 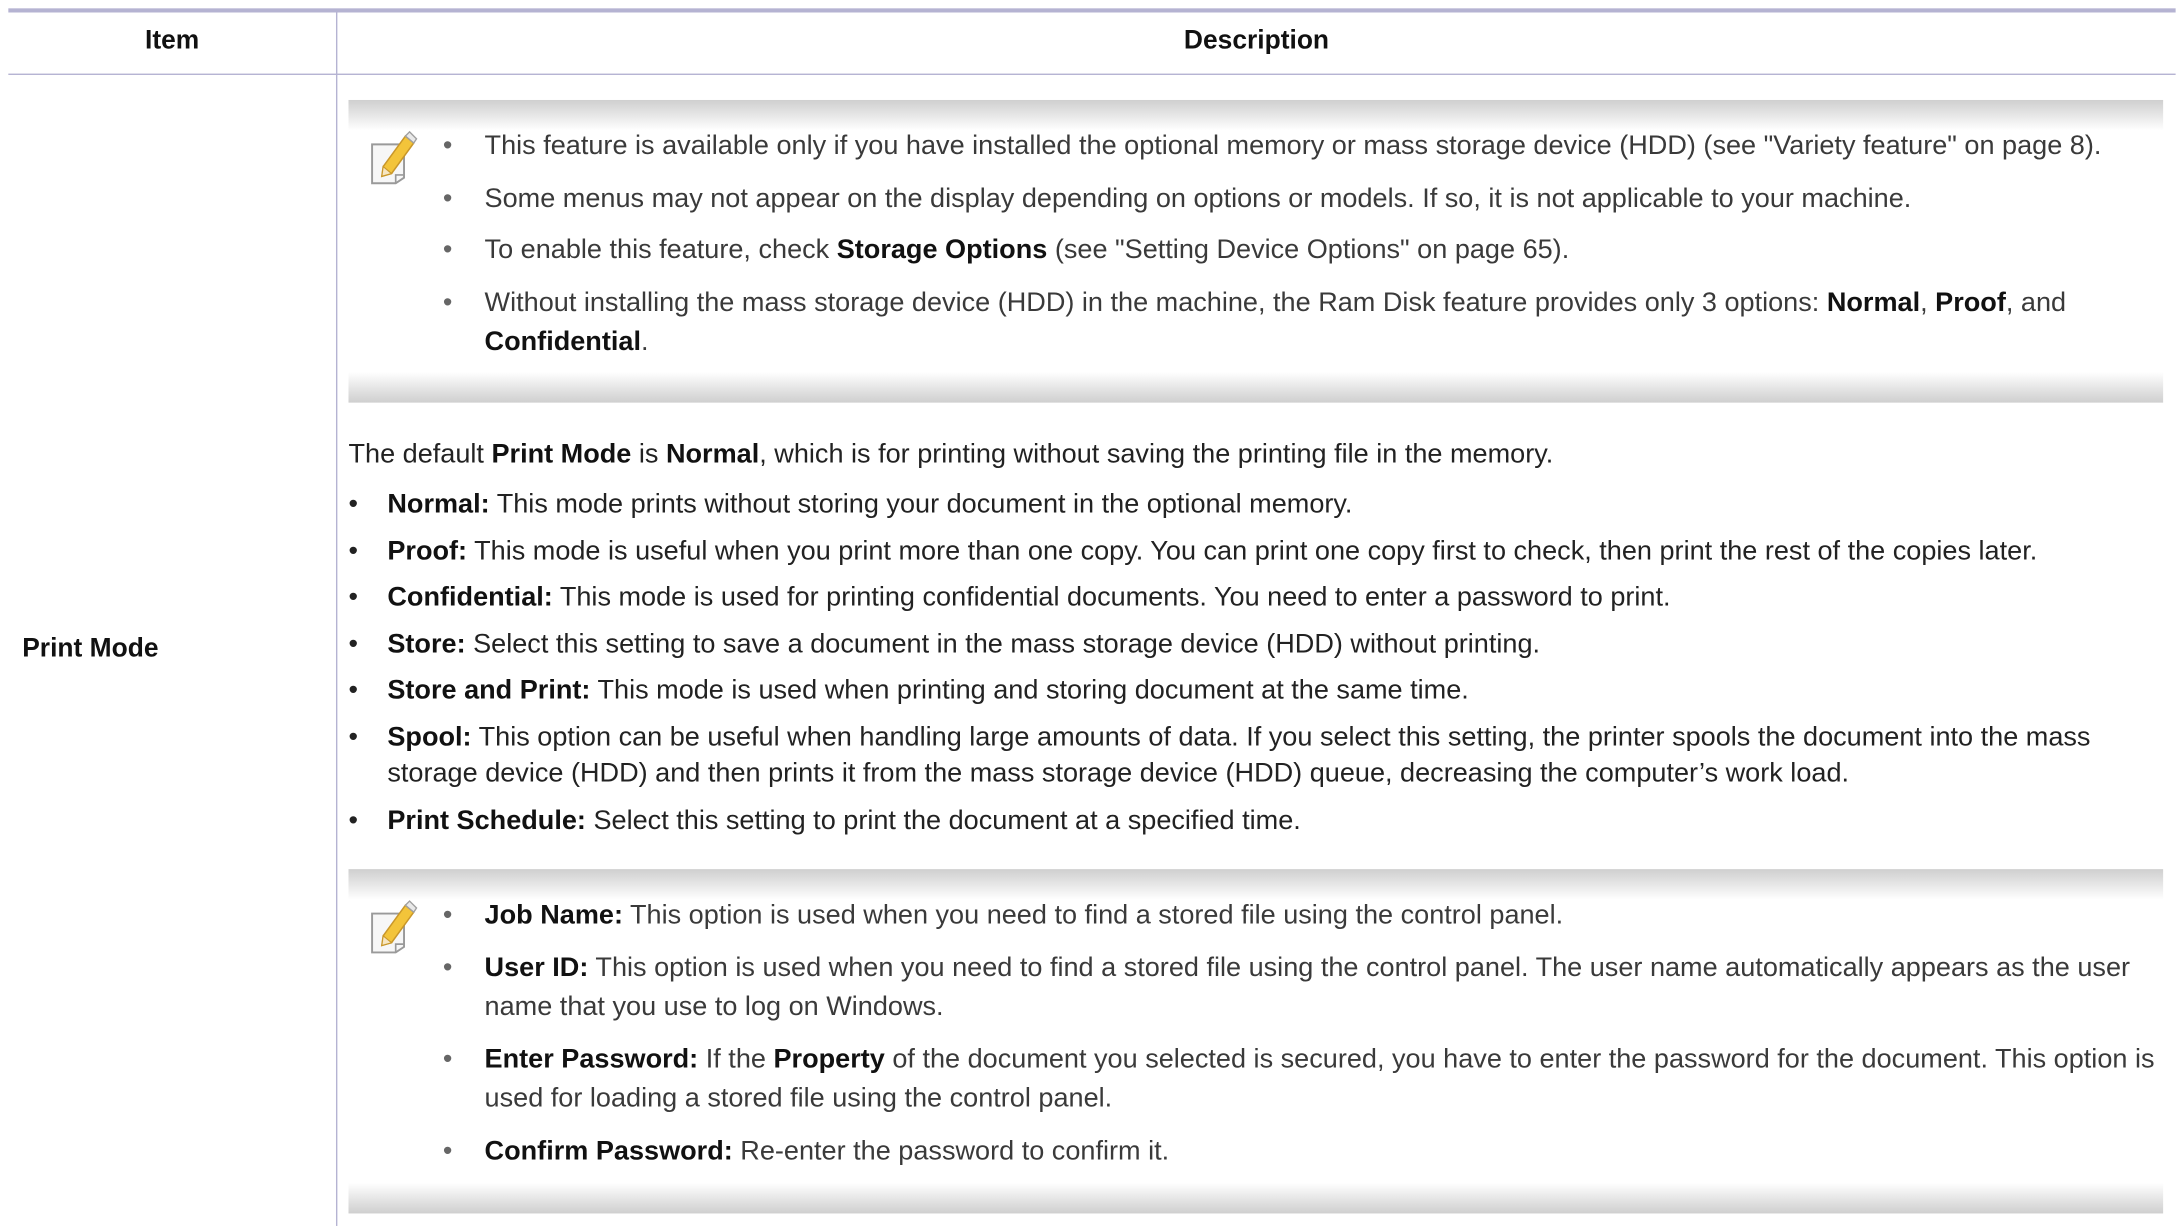 I want to click on header-description: Description, so click(x=1256, y=41).